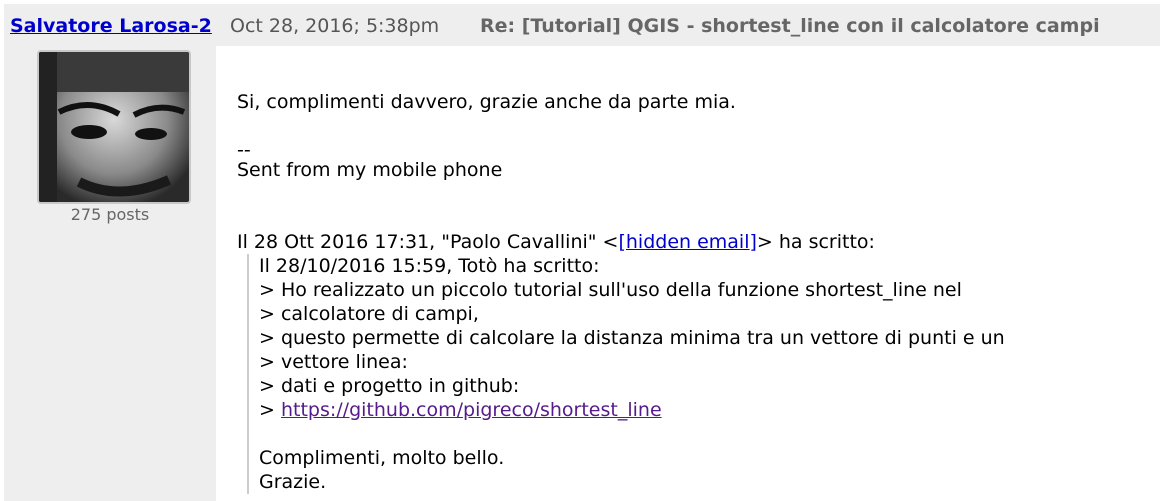  I want to click on quote-line: > vettore linea:, so click(333, 362).